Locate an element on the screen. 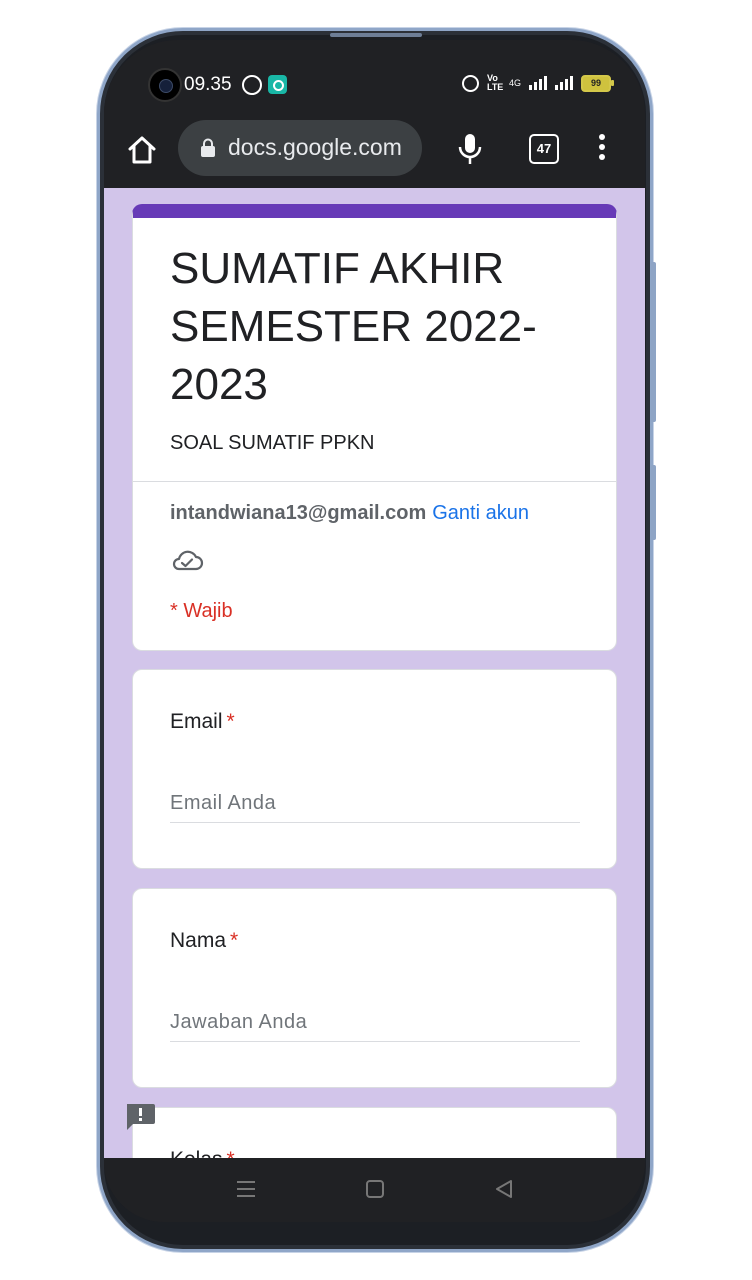 This screenshot has height=1280, width=752. home-nav-icon is located at coordinates (375, 1189).